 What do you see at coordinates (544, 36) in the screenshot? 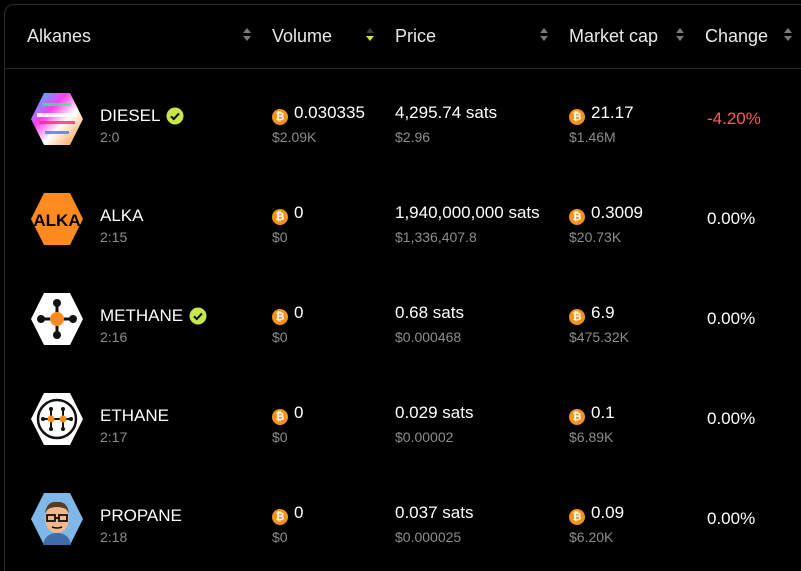
I see `sort-price-icon` at bounding box center [544, 36].